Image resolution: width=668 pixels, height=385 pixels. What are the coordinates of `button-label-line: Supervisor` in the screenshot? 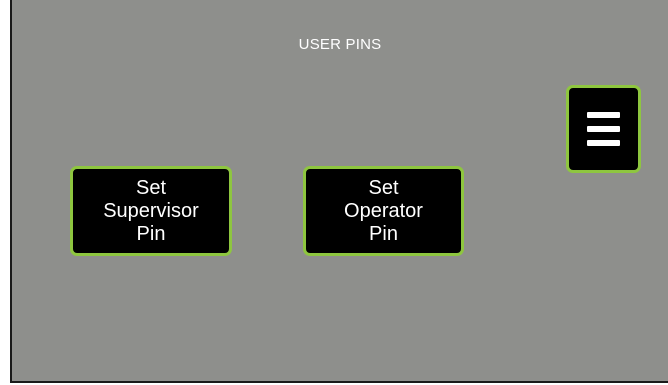 It's located at (151, 210).